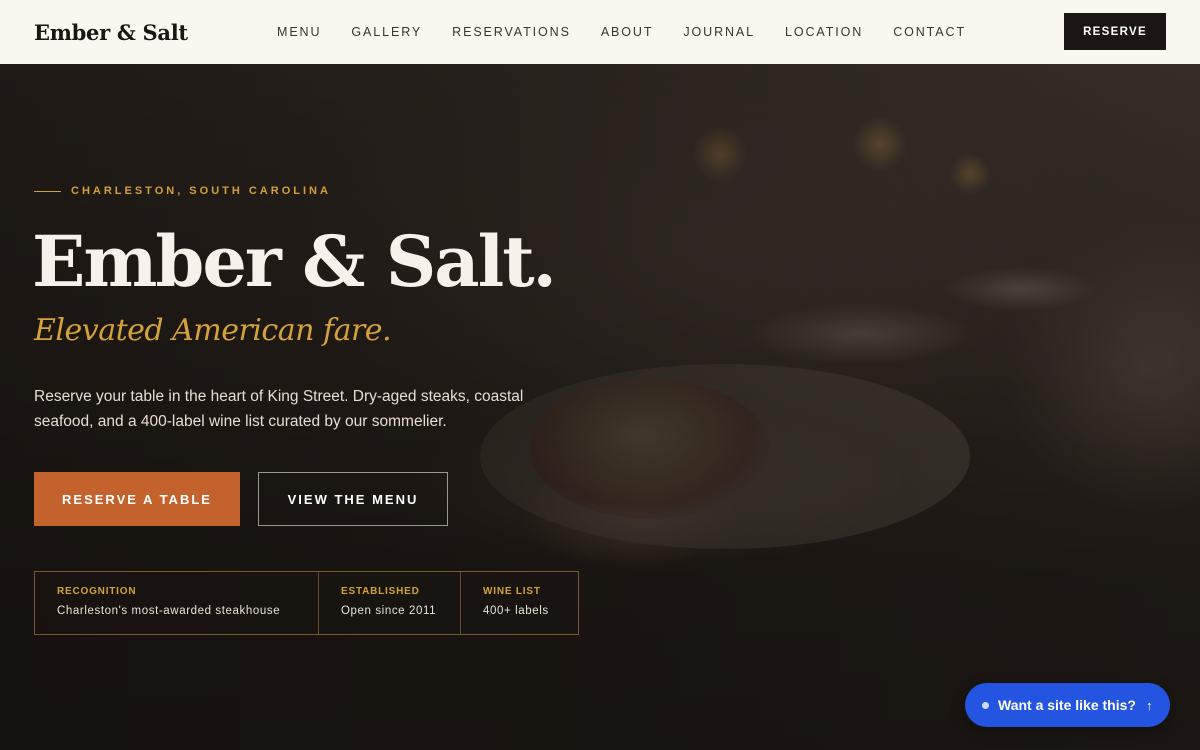  I want to click on stat-label: ESTABLISHED, so click(380, 591).